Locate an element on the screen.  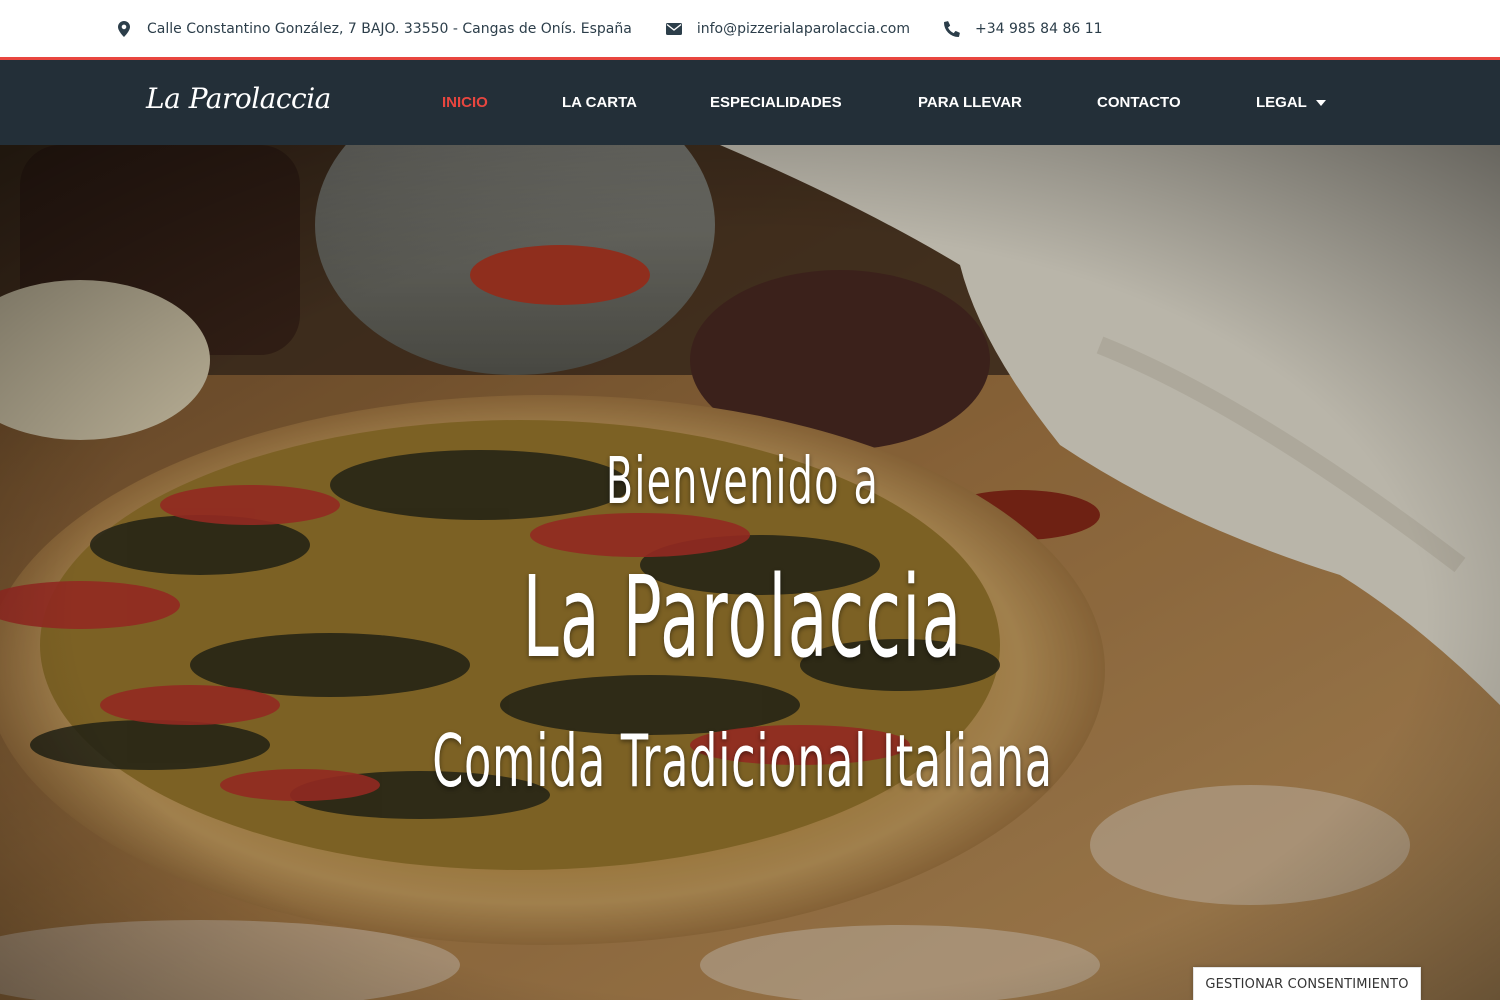
phone-info: +34 985 84 86 11 is located at coordinates (1023, 29).